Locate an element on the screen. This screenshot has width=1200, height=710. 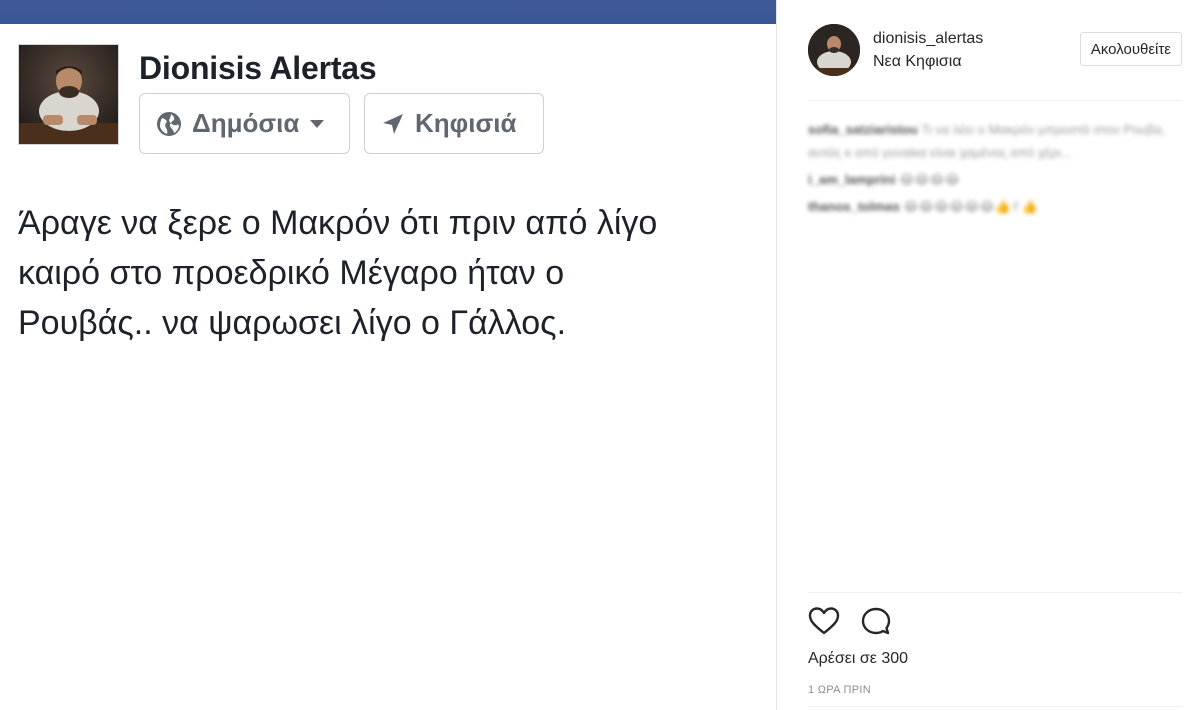
instagram-post-header: dionisis_alertas Νεα Κηφισια Ακολουθείτε is located at coordinates (995, 54).